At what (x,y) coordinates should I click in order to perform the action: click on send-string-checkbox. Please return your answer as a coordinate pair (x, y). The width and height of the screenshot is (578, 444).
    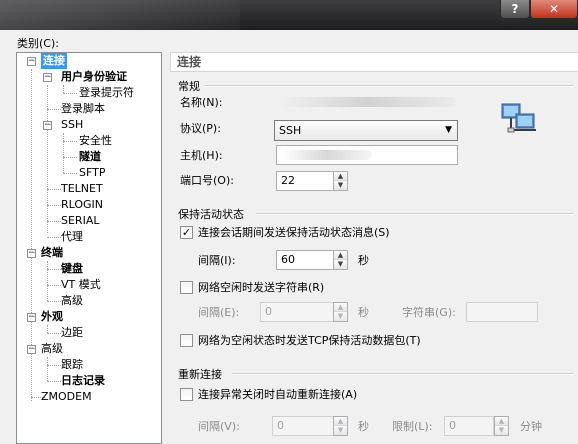
    Looking at the image, I should click on (186, 287).